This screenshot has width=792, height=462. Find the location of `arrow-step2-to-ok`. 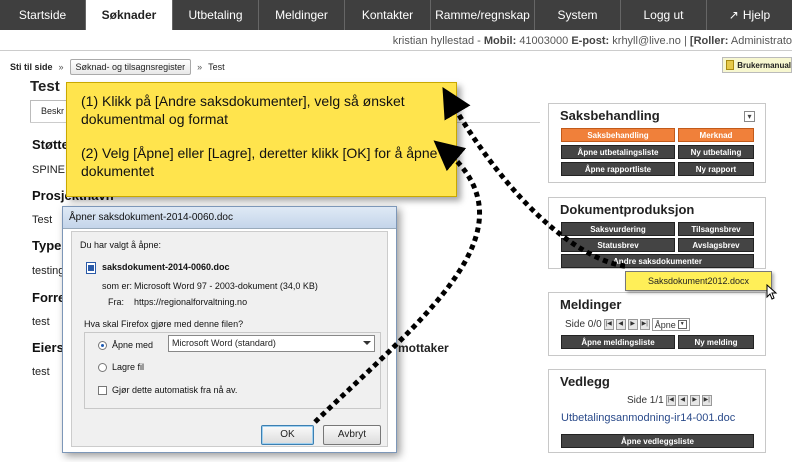

arrow-step2-to-ok is located at coordinates (397, 282).